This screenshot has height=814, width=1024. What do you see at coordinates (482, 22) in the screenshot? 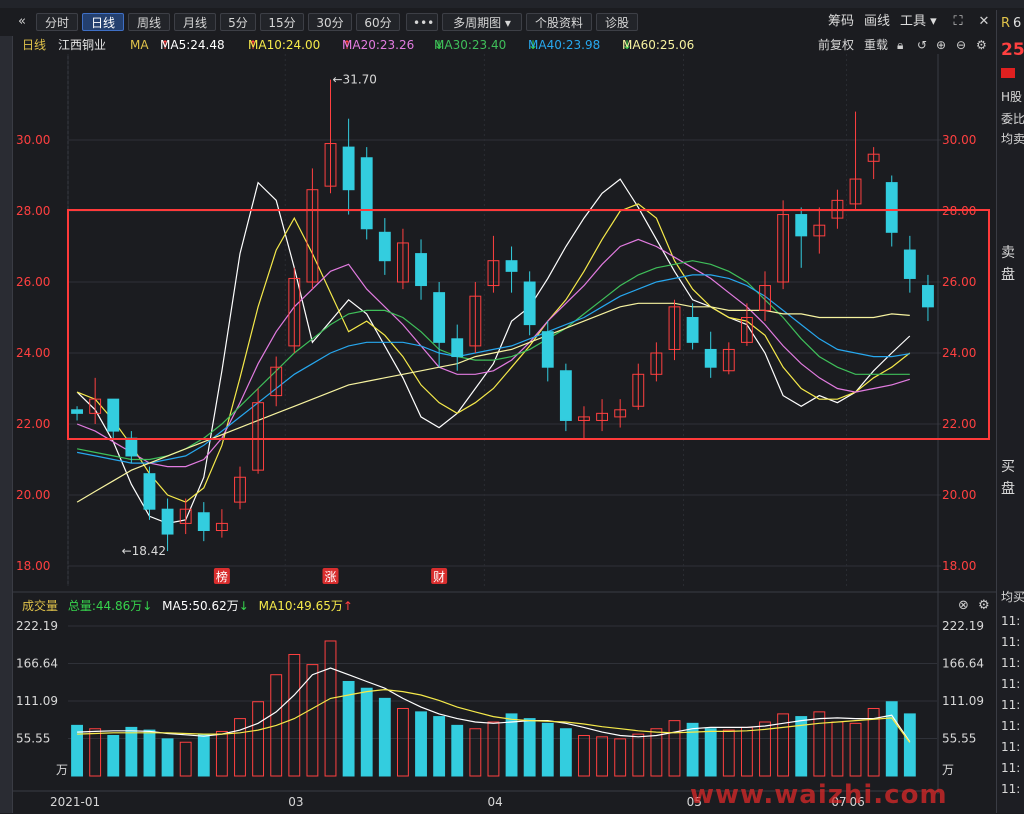
I see `multi-period-dropdown: 多周期图 ▾` at bounding box center [482, 22].